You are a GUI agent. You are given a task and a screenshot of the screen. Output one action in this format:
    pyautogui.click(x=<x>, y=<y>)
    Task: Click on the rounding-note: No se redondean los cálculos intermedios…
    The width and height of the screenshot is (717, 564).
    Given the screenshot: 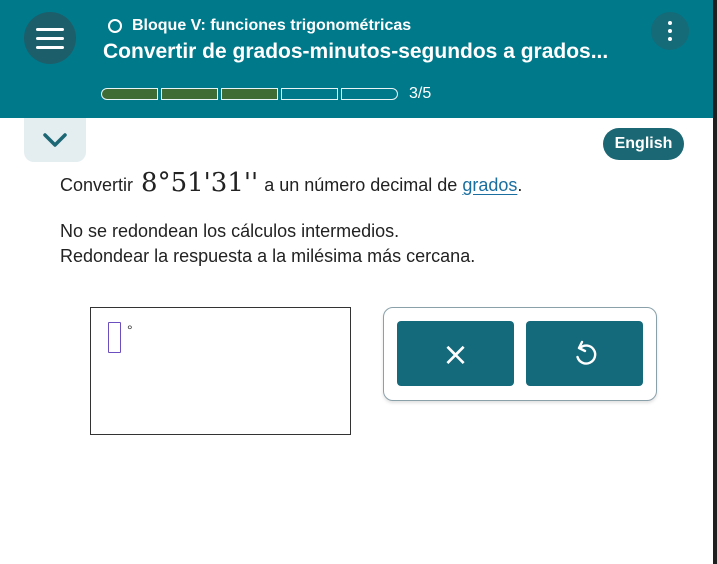 What is the action you would take?
    pyautogui.click(x=230, y=231)
    